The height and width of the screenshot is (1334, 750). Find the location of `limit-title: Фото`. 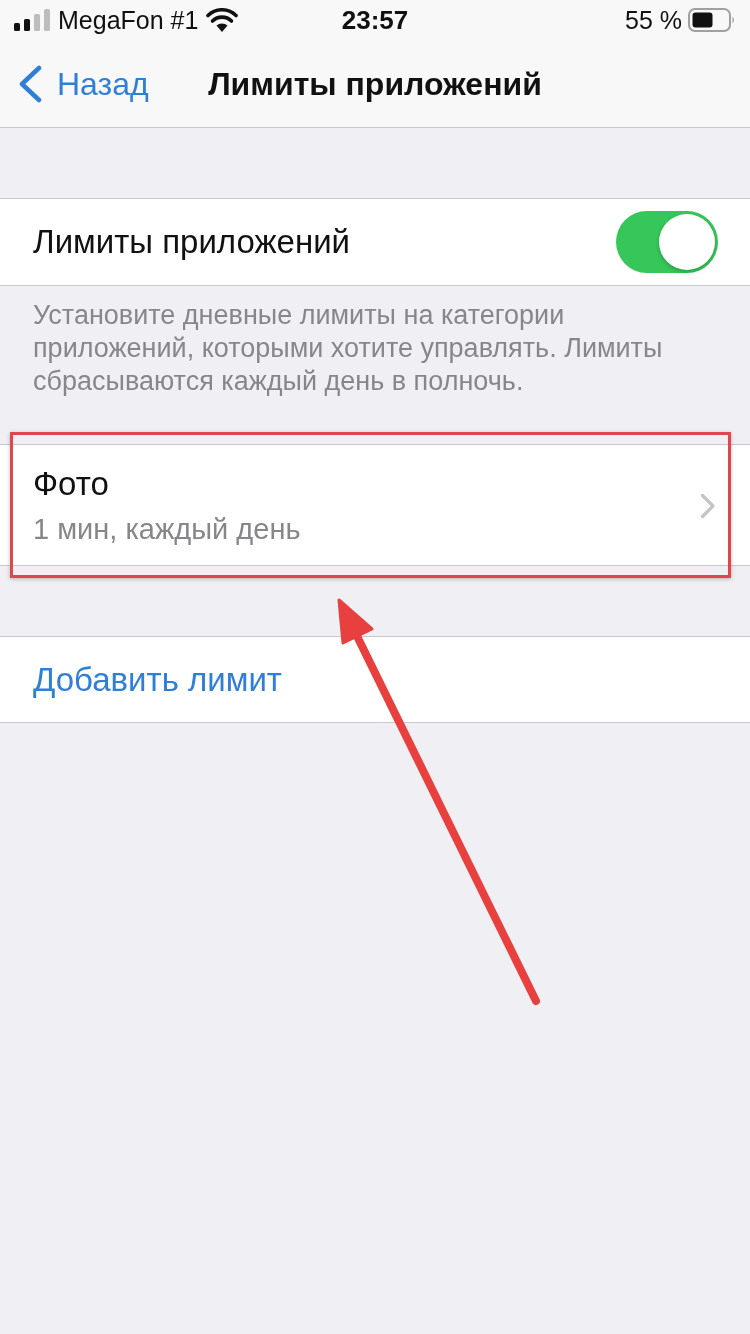

limit-title: Фото is located at coordinates (71, 484).